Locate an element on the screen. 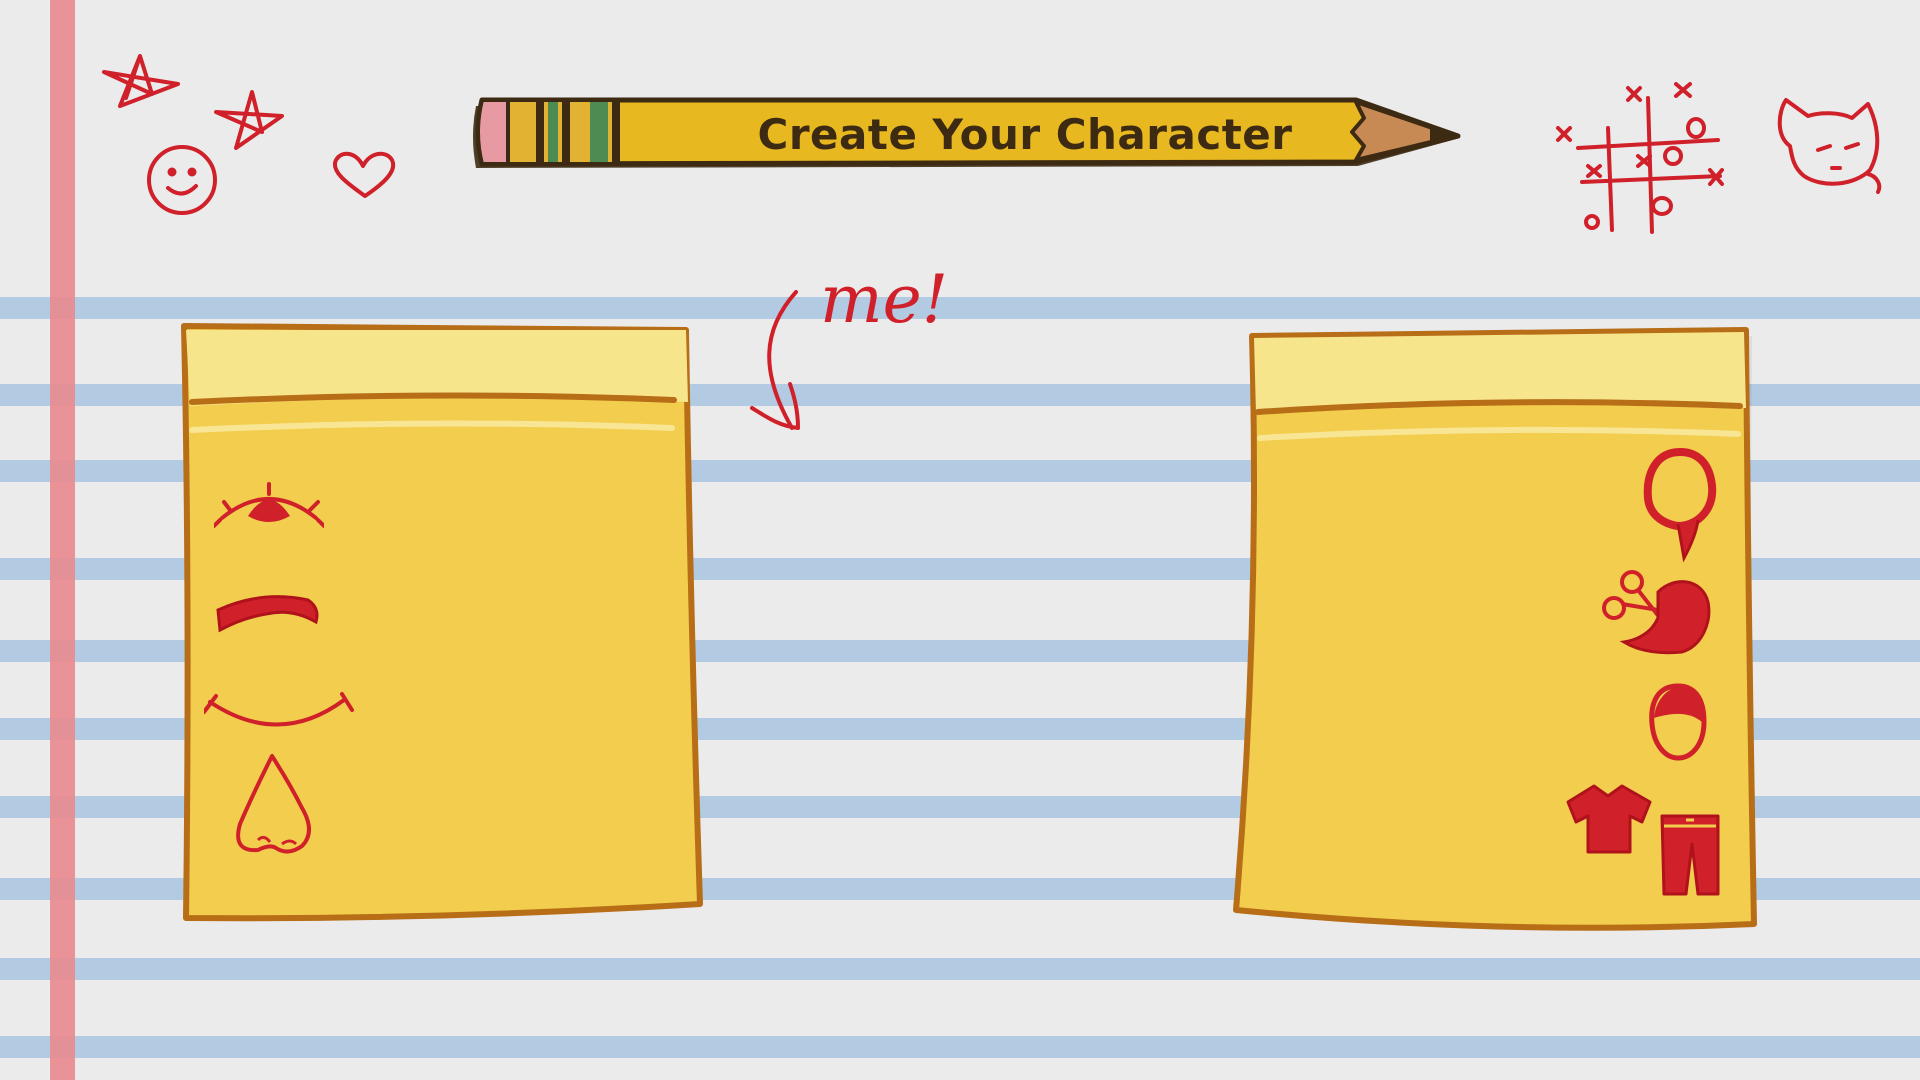 The height and width of the screenshot is (1080, 1920). nose-icon is located at coordinates (273, 804).